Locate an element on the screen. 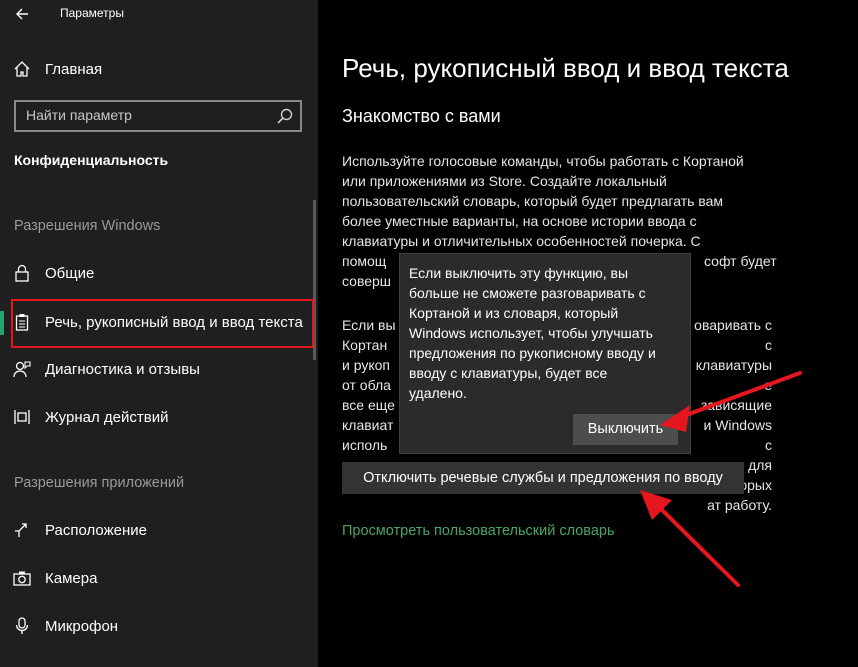 This screenshot has height=667, width=858. text-fragment: с is located at coordinates (768, 445).